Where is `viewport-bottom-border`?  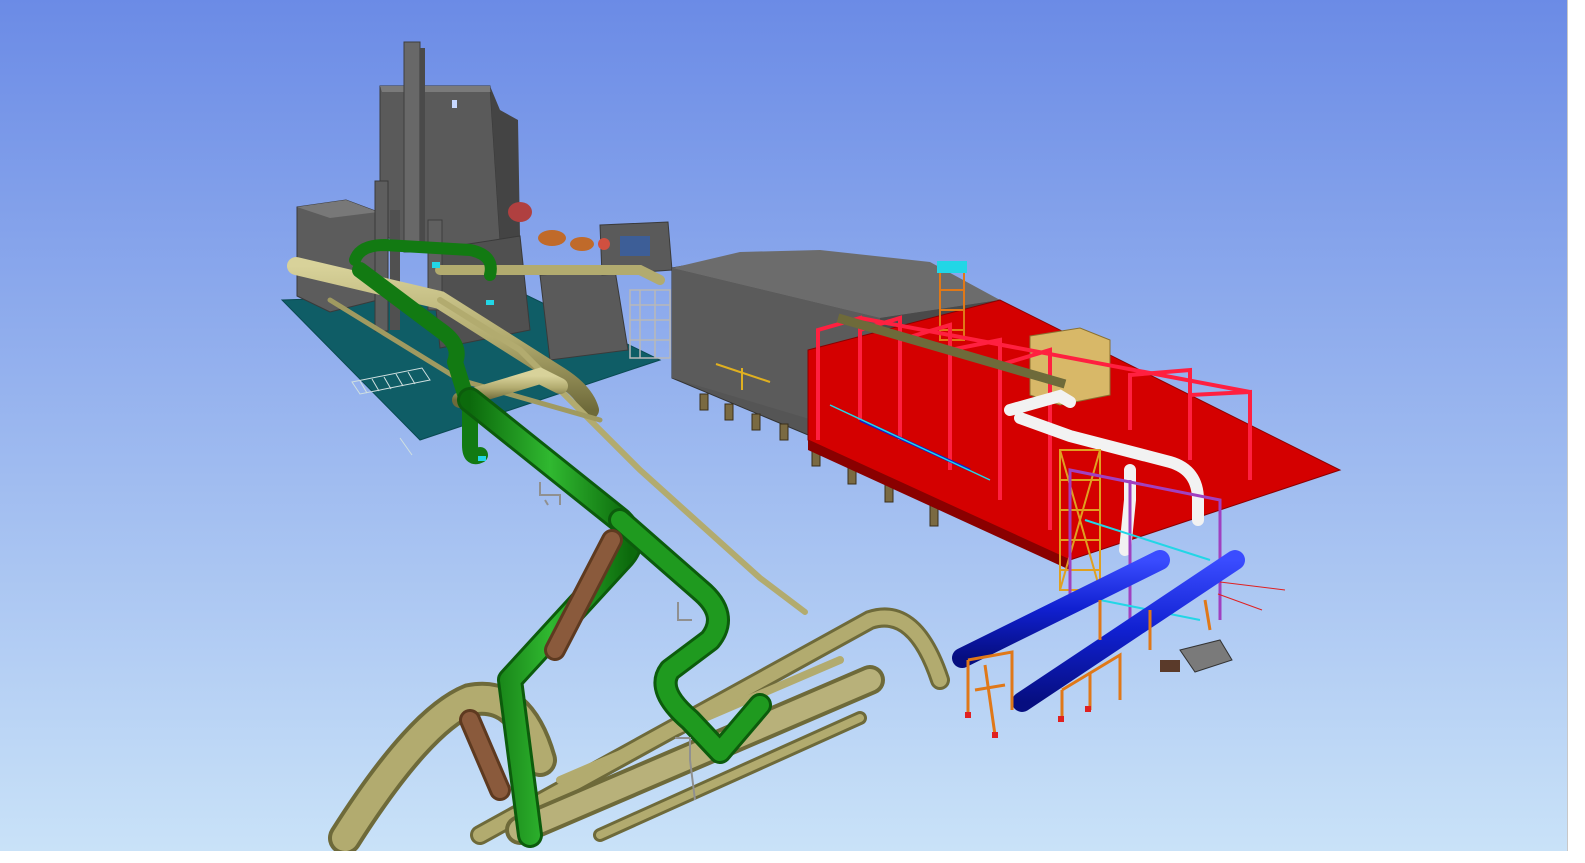
viewport-bottom-border is located at coordinates (792, 857).